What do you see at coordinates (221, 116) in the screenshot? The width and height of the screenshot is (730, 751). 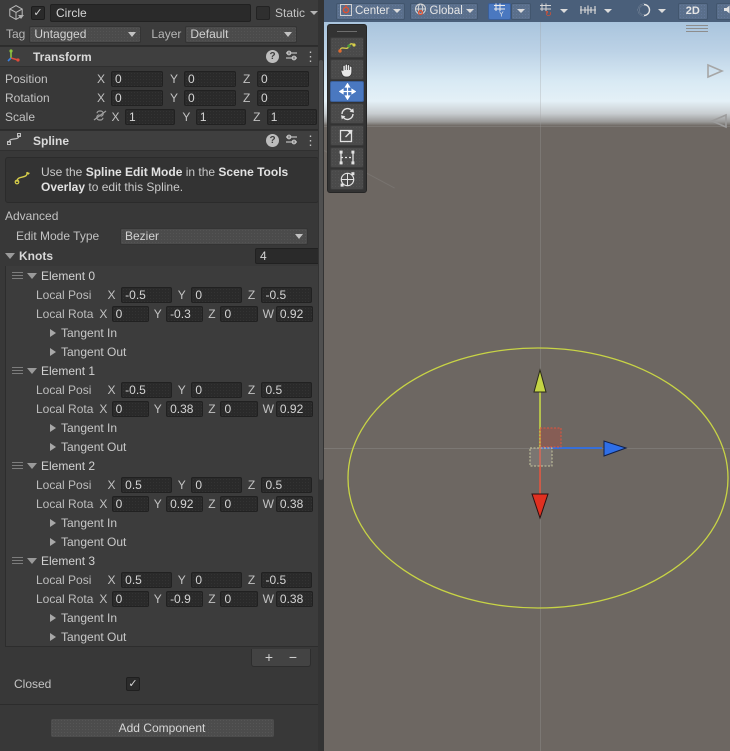 I see `scale-y-field: 1` at bounding box center [221, 116].